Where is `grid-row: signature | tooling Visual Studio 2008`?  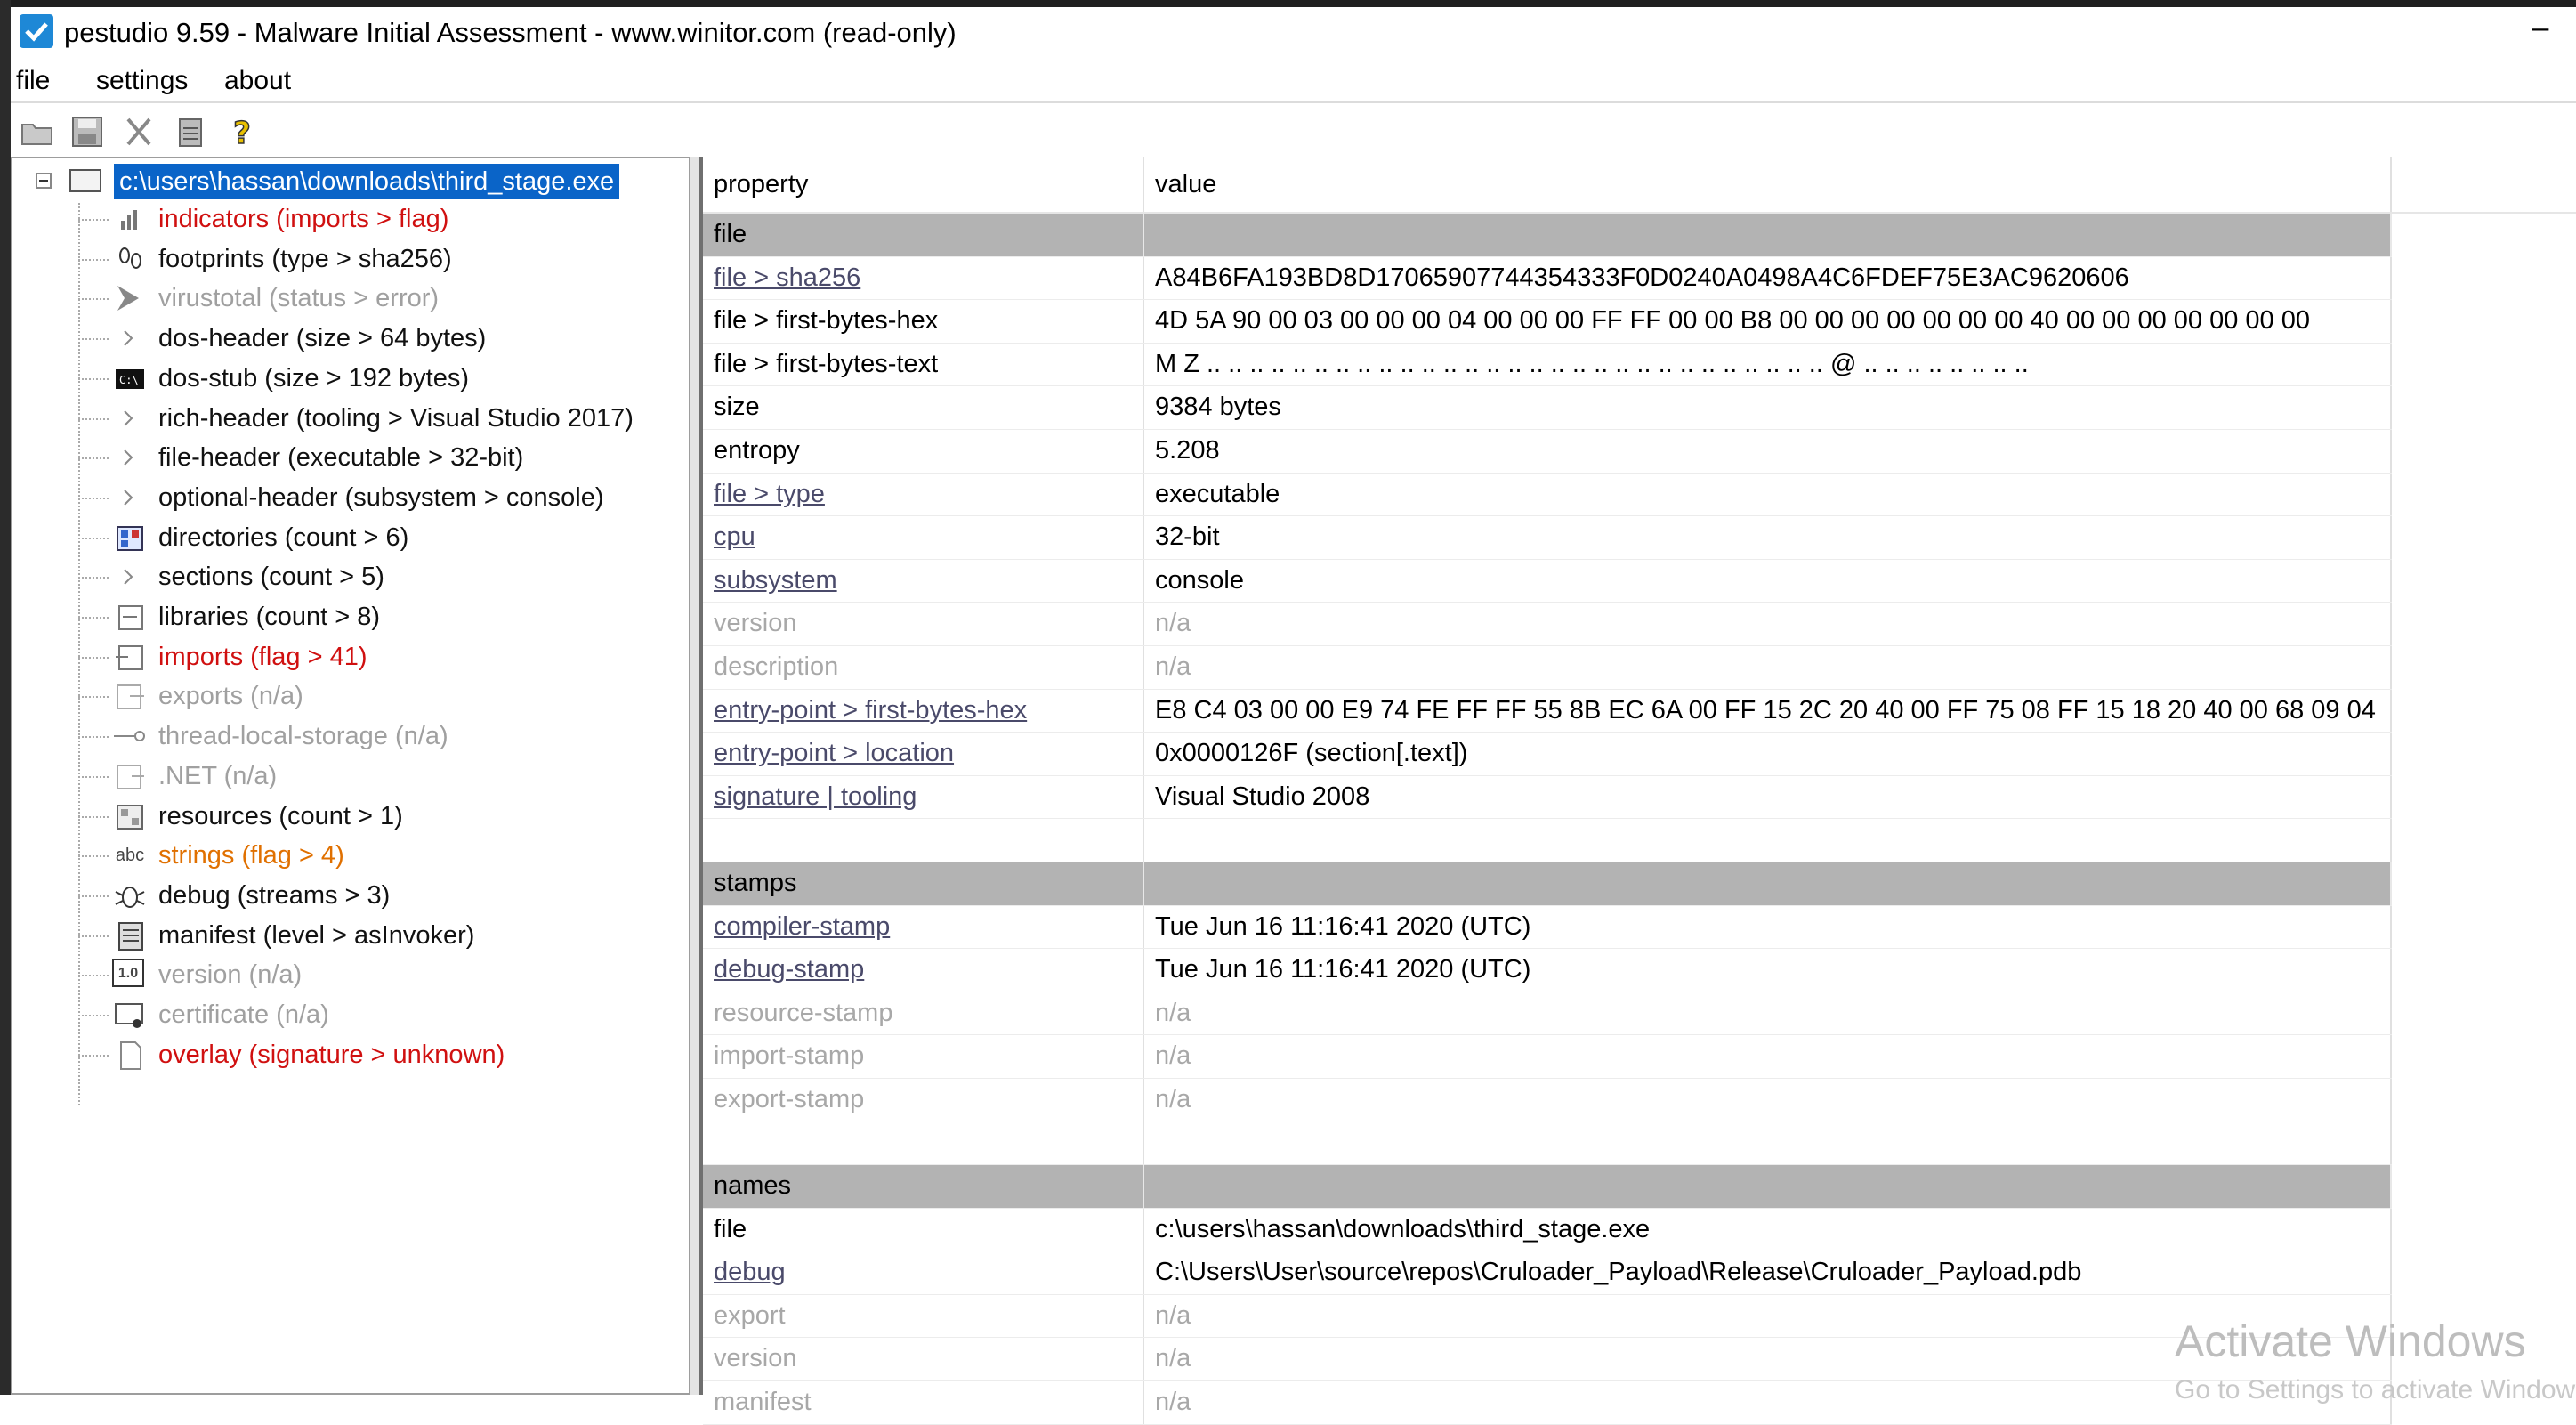 grid-row: signature | tooling Visual Studio 2008 is located at coordinates (1547, 797).